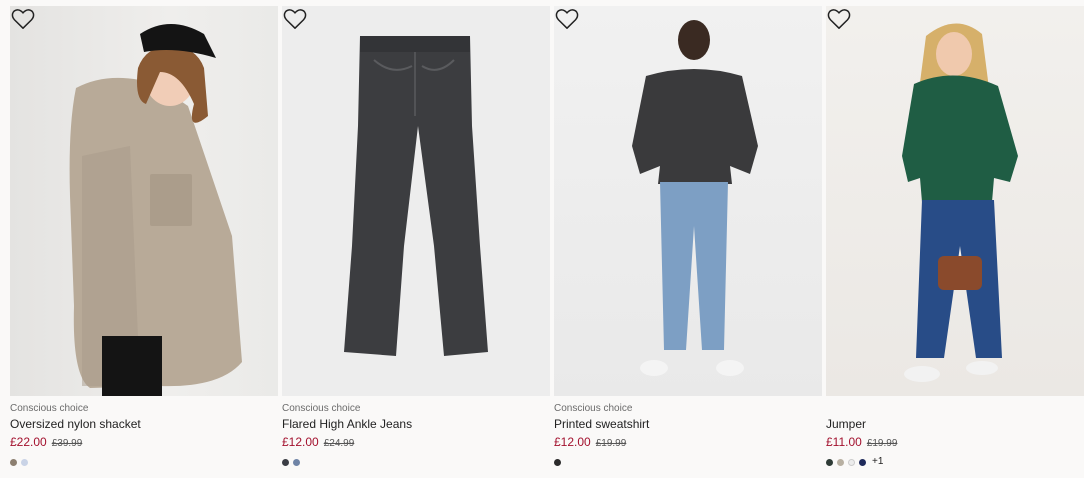 The width and height of the screenshot is (1084, 478). What do you see at coordinates (955, 442) in the screenshot?
I see `product-prices: £11.00 £19.99` at bounding box center [955, 442].